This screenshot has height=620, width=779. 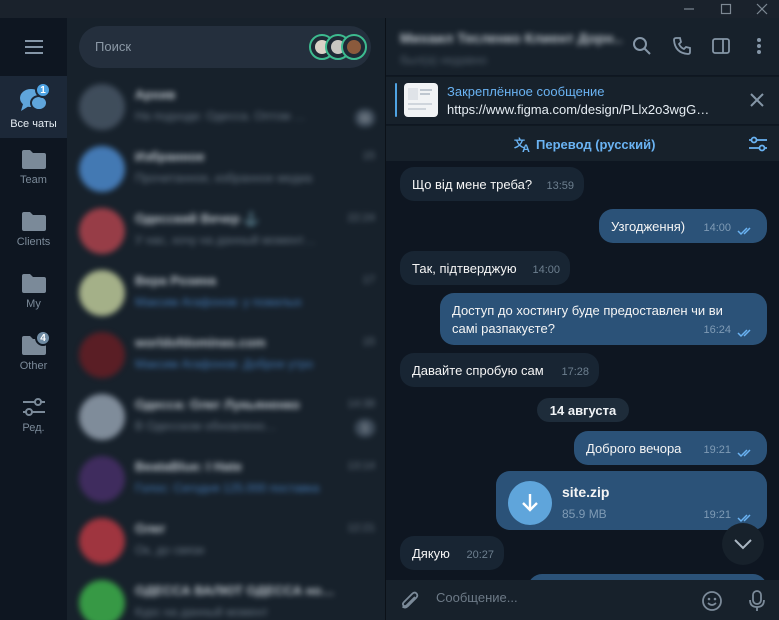 What do you see at coordinates (365, 428) in the screenshot?
I see `unread-count: 1` at bounding box center [365, 428].